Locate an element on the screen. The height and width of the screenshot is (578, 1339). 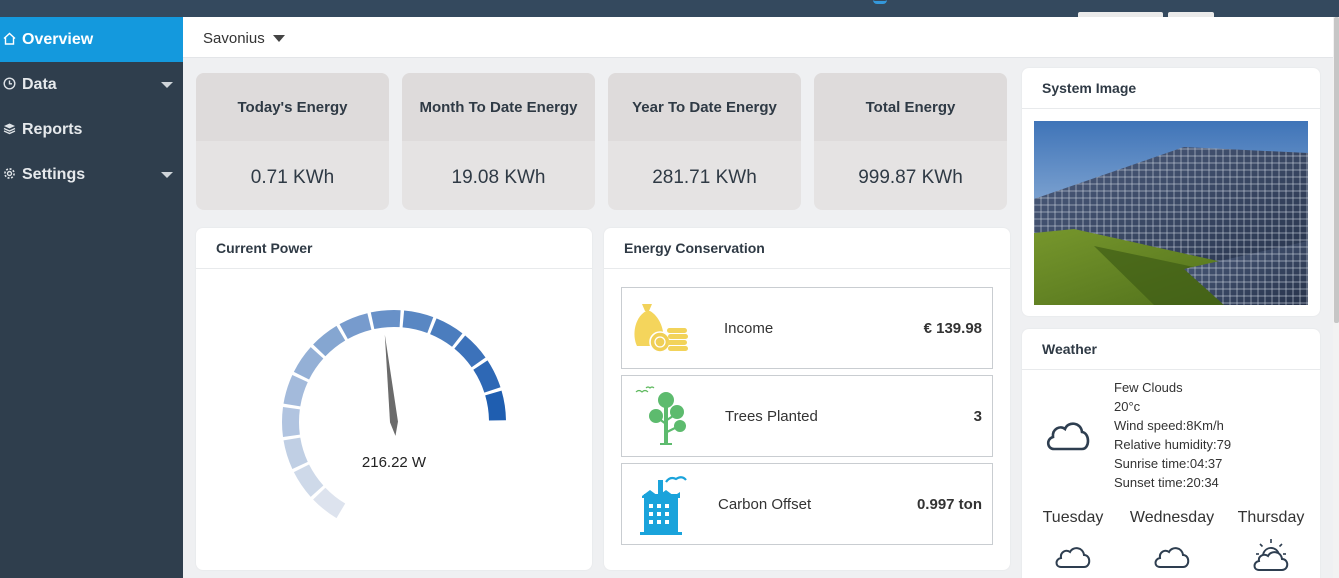
income-label: Income is located at coordinates (749, 328).